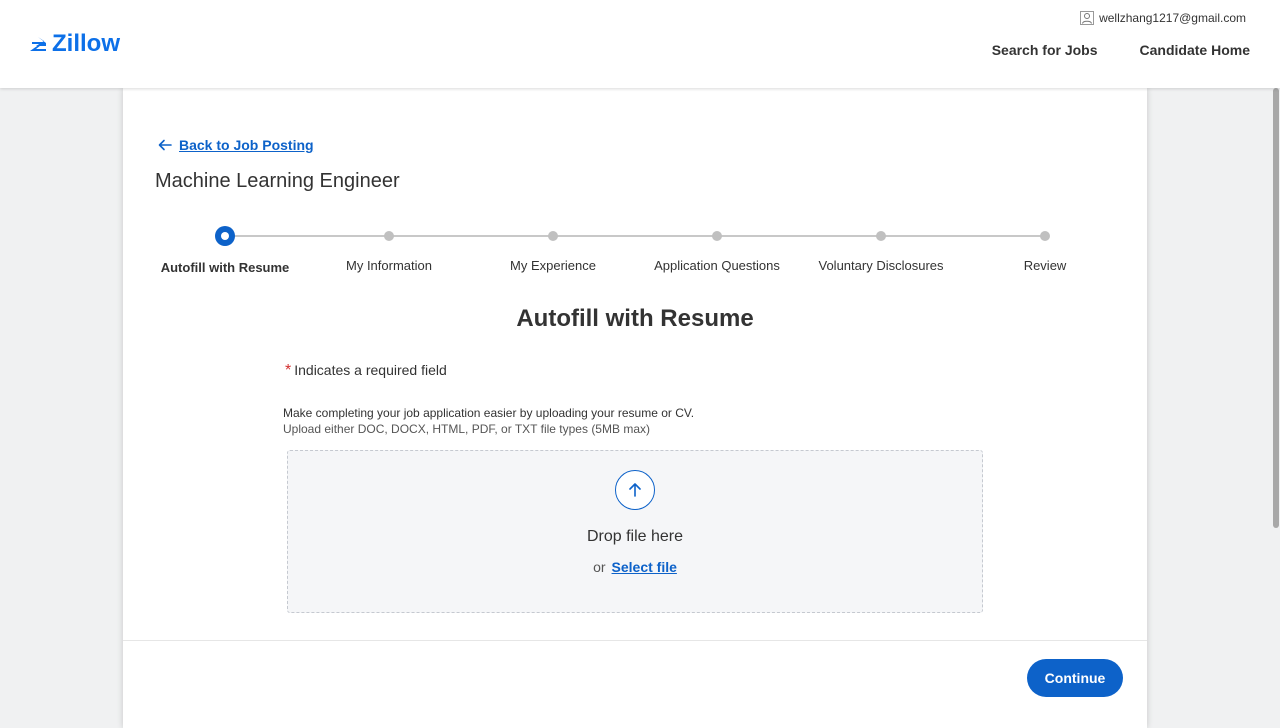  I want to click on zillow-logo: Zillow, so click(74, 44).